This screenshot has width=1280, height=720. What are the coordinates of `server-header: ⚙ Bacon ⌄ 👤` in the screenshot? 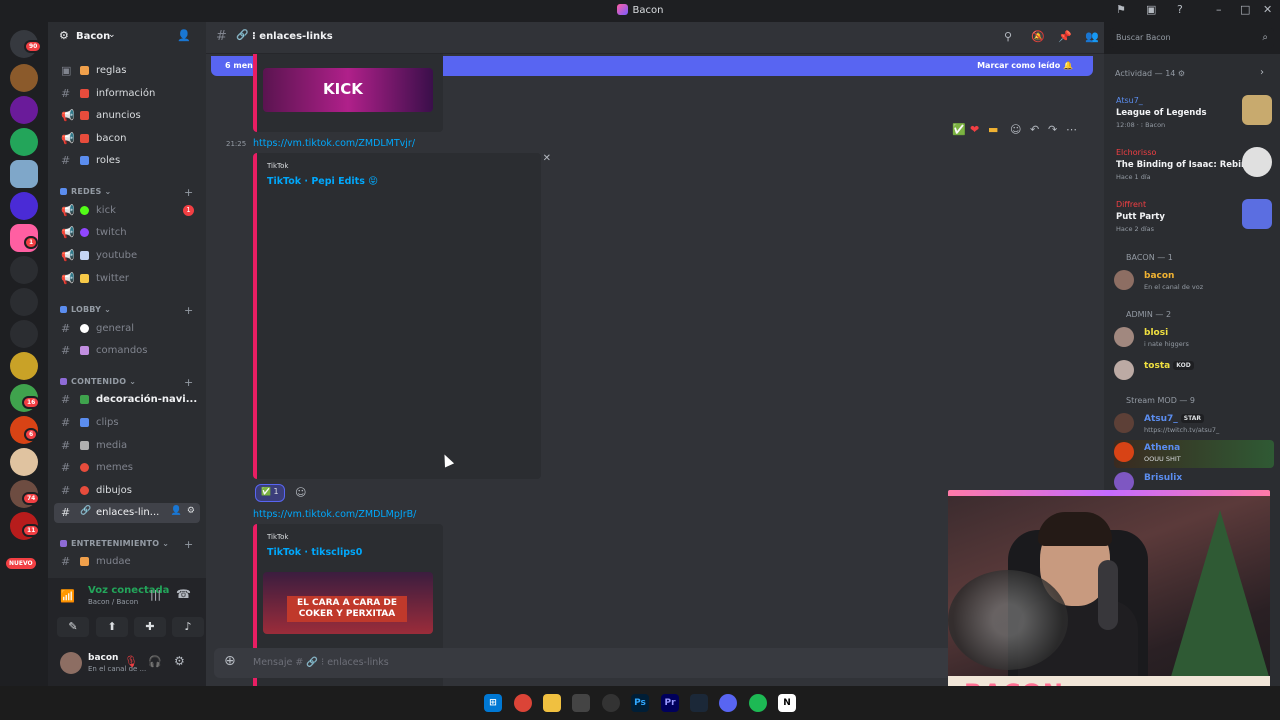 It's located at (127, 38).